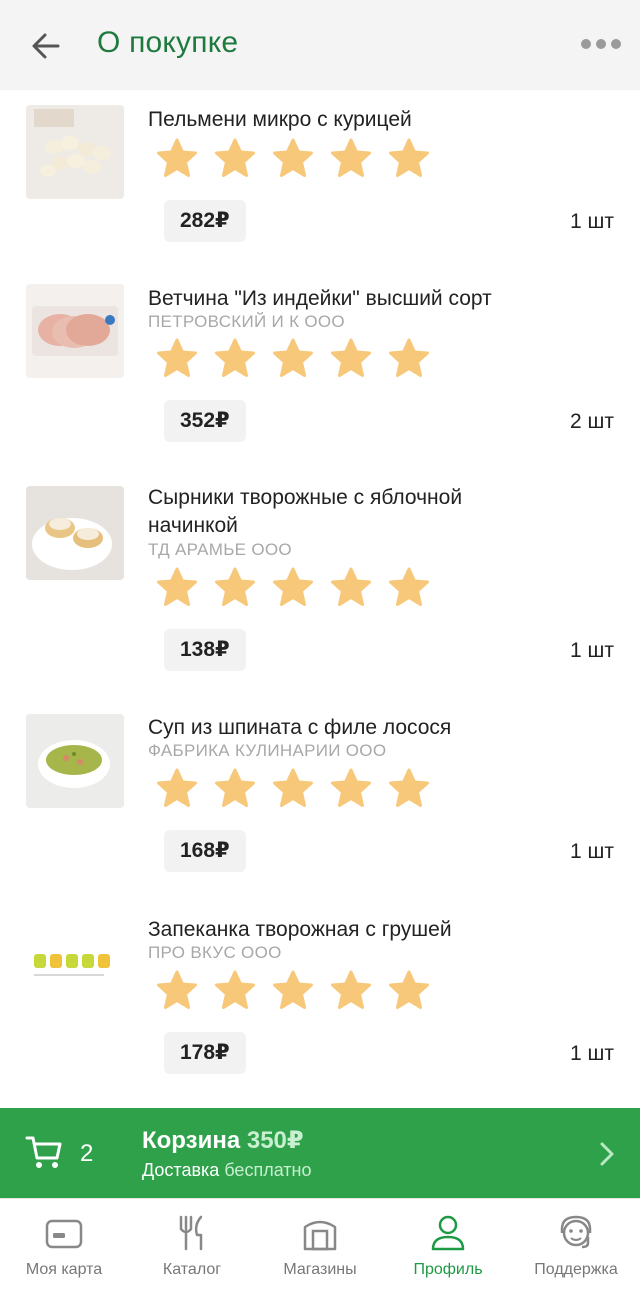 The width and height of the screenshot is (640, 1298). Describe the element at coordinates (320, 298) in the screenshot. I see `product-name: Ветчина "Из индейки" высший сорт` at that location.